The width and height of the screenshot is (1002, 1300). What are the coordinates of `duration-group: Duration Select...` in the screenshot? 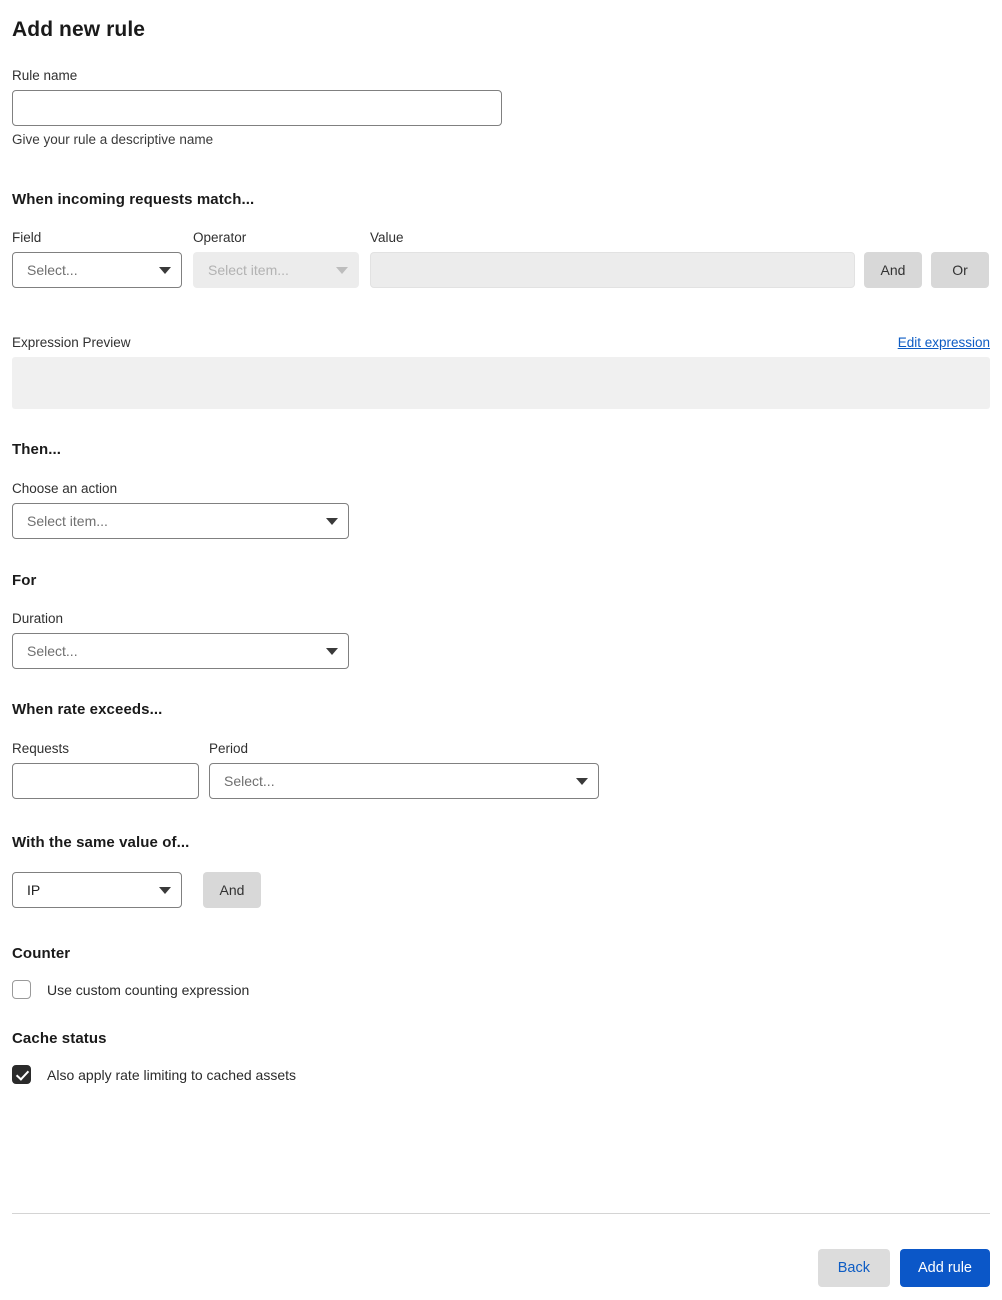 It's located at (501, 640).